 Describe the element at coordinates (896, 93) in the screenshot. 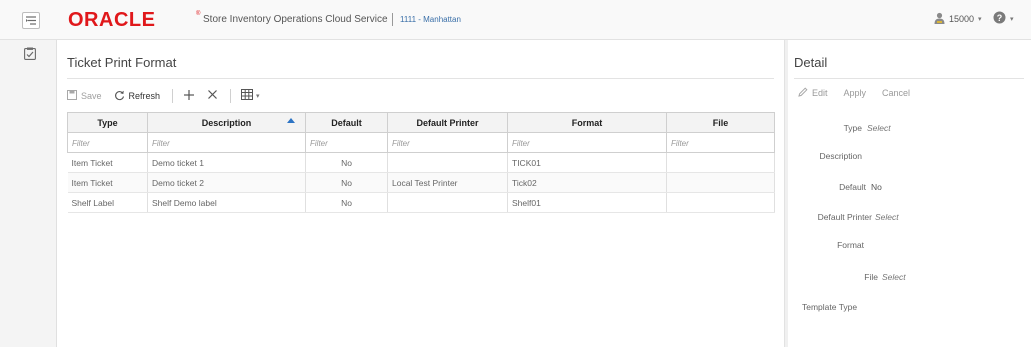

I see `cancel-button: Cancel` at that location.